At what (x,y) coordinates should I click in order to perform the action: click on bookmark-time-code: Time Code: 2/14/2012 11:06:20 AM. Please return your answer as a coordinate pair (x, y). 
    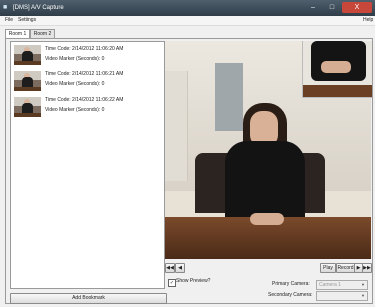
    Looking at the image, I should click on (84, 49).